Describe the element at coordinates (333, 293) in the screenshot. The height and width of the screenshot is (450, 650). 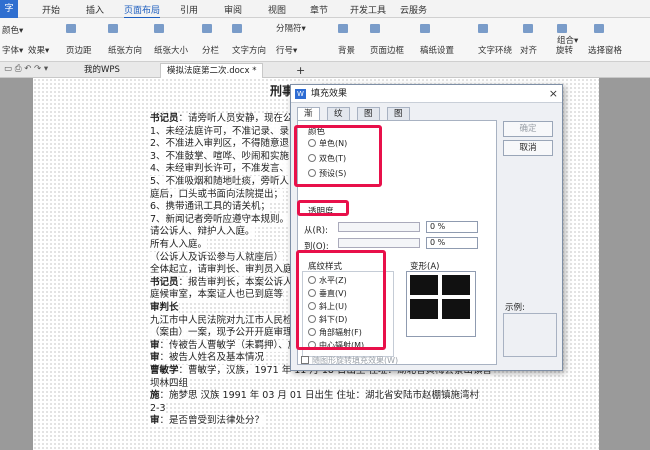
I see `radio-label: 垂直(V)` at that location.